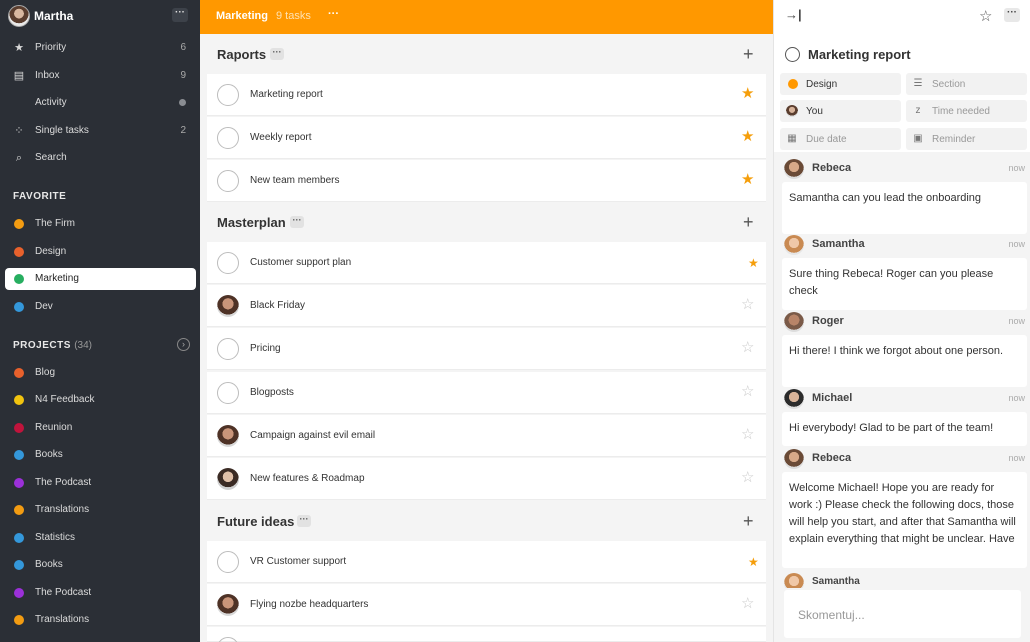 The width and height of the screenshot is (1030, 642). I want to click on comment-body: Samantha can you lead the onboarding, so click(904, 208).